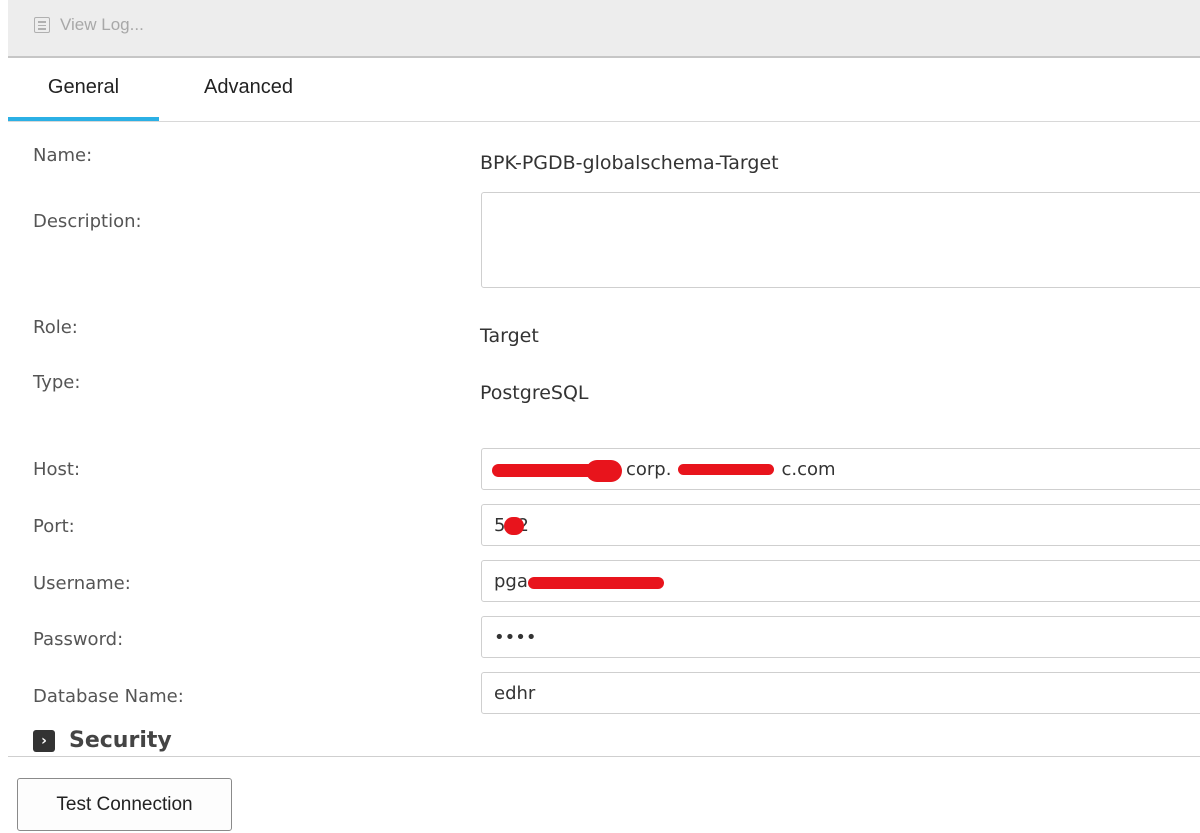 The width and height of the screenshot is (1200, 833). I want to click on log-list-icon, so click(42, 25).